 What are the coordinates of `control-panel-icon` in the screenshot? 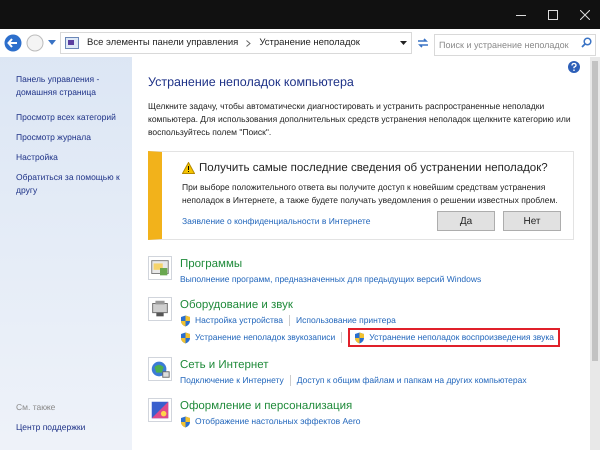 It's located at (72, 43).